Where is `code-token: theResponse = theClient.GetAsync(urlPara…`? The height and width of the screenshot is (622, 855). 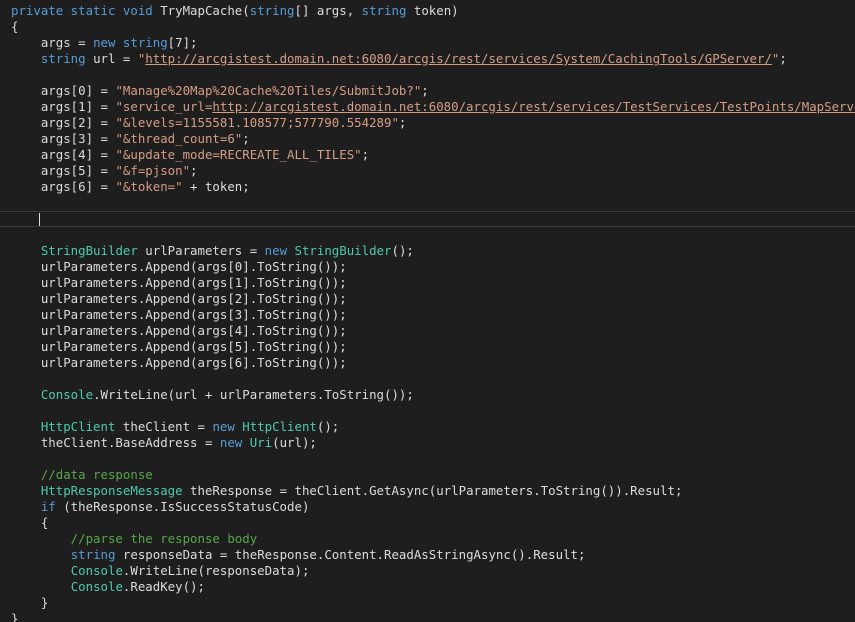
code-token: theResponse = theClient.GetAsync(urlPara… is located at coordinates (432, 490).